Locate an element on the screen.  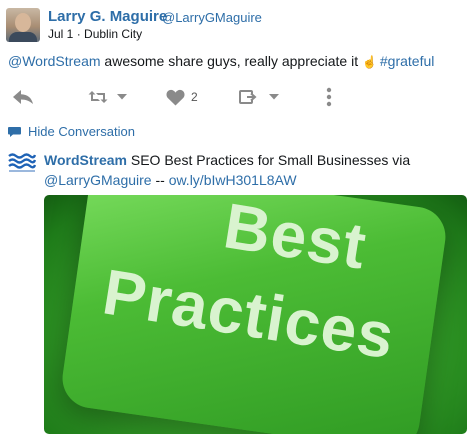
reply-icon is located at coordinates (23, 97).